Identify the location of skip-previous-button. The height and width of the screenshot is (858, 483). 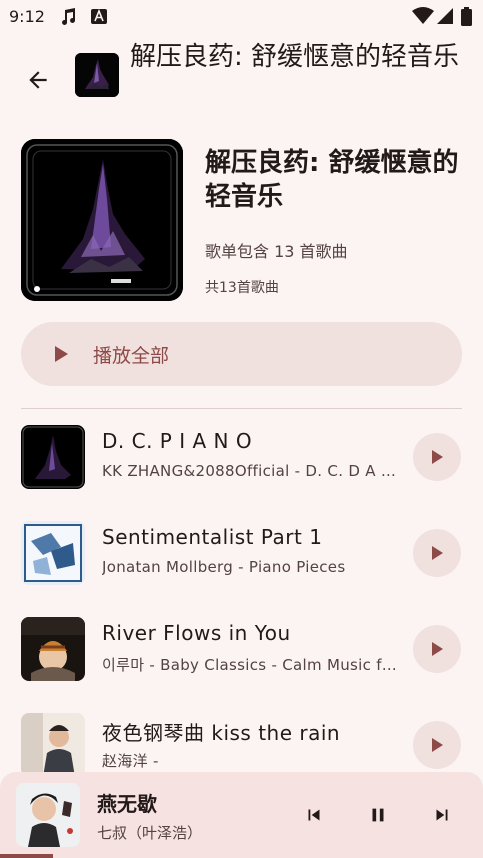
(314, 815).